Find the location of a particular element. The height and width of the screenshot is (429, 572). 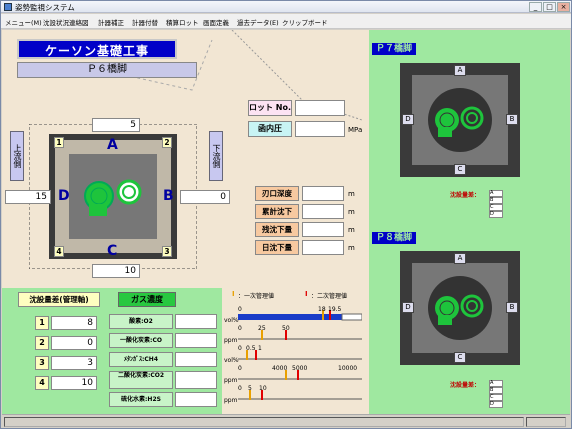

p8-side-b: B is located at coordinates (512, 307).